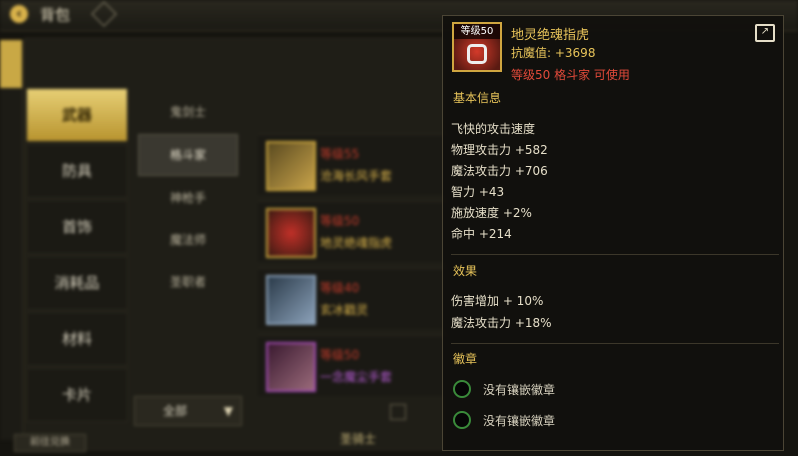 This screenshot has height=456, width=798. What do you see at coordinates (175, 411) in the screenshot?
I see `filter-selected: 全部` at bounding box center [175, 411].